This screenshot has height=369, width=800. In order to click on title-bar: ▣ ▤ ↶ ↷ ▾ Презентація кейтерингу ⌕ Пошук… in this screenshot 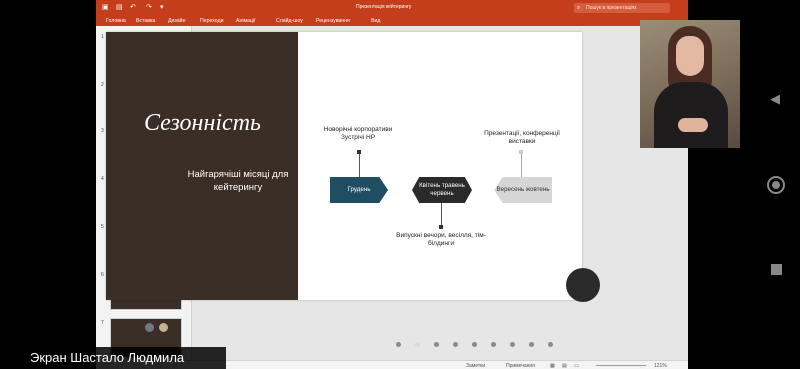, I will do `click(392, 8)`.